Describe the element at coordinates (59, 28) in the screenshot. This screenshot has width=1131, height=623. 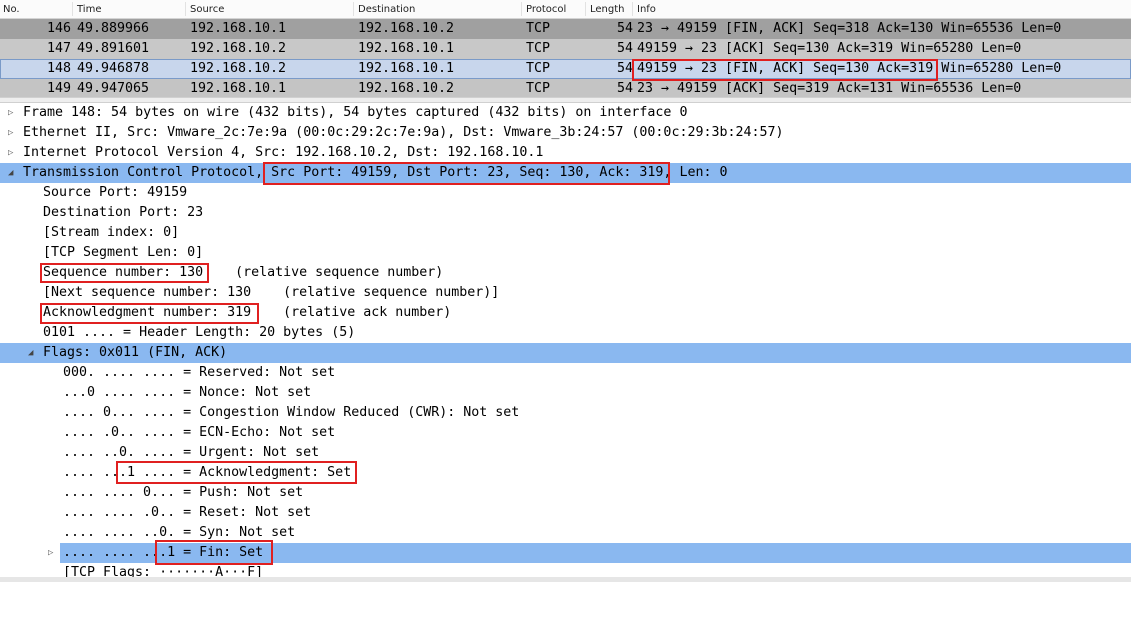
I see `packet-no: 146` at that location.